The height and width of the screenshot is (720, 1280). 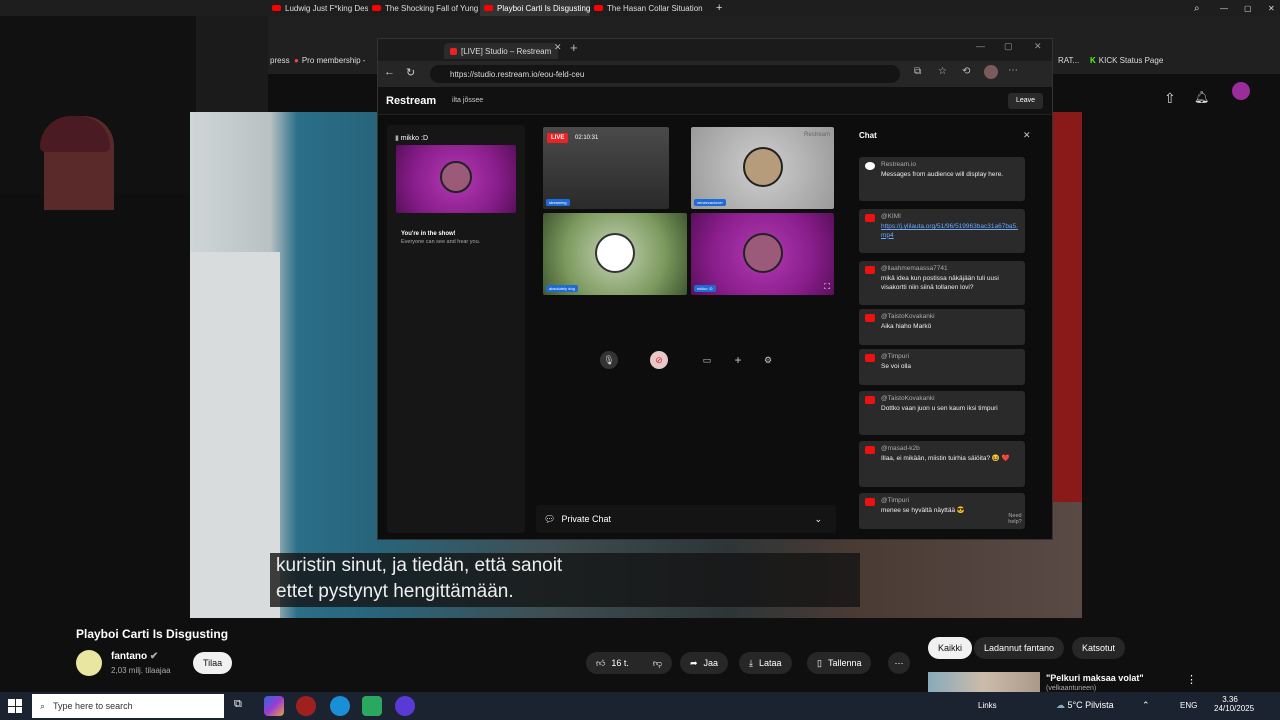 I want to click on bookmark-membership: ● Pro membership -, so click(x=329, y=60).